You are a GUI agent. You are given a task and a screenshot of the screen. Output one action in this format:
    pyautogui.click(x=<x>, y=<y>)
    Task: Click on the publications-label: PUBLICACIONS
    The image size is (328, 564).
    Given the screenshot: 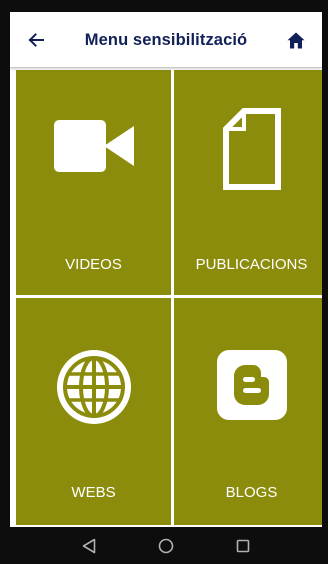 What is the action you would take?
    pyautogui.click(x=251, y=264)
    